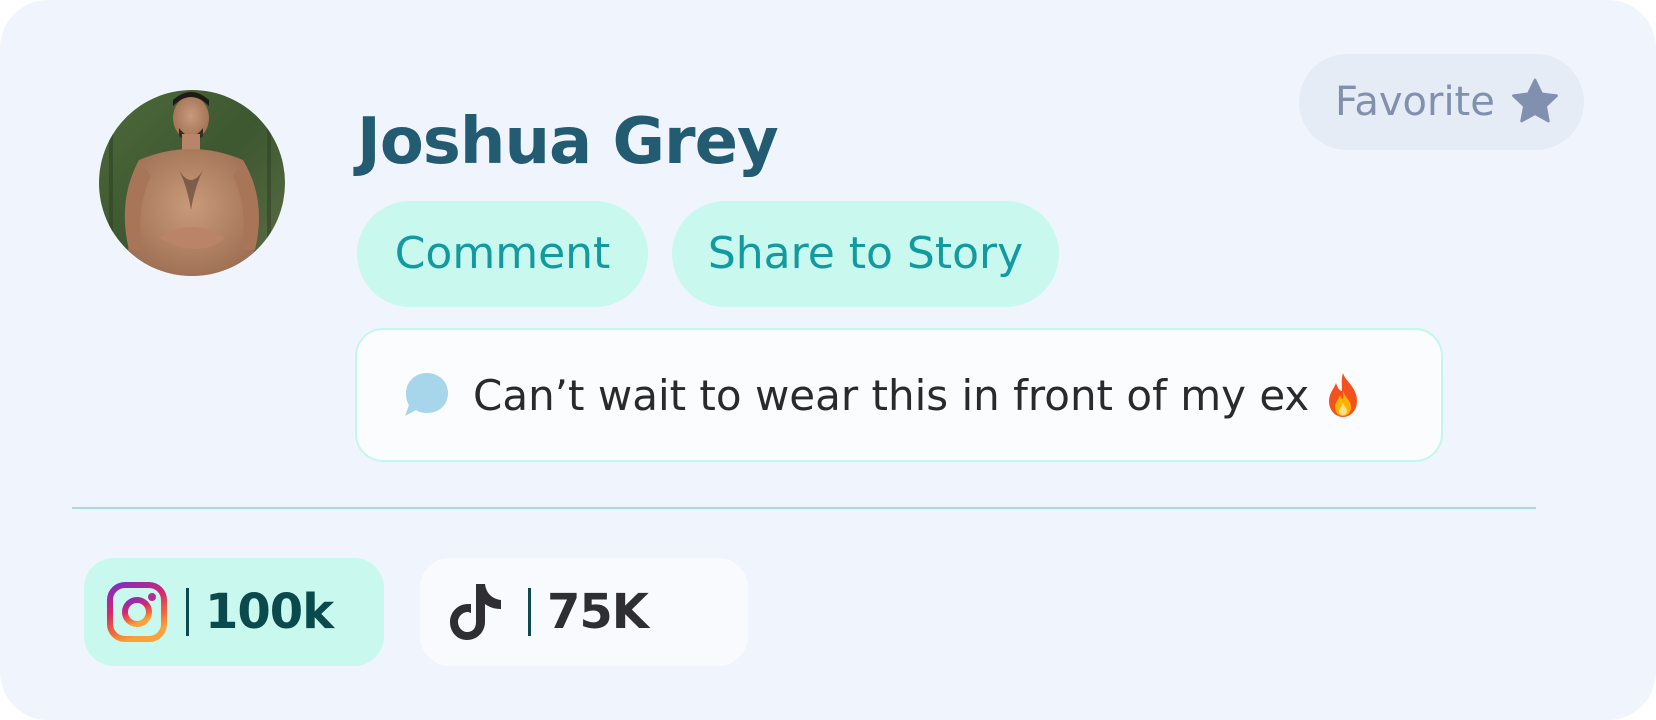 Image resolution: width=1656 pixels, height=720 pixels. What do you see at coordinates (568, 142) in the screenshot?
I see `profile-name: Joshua Grey` at bounding box center [568, 142].